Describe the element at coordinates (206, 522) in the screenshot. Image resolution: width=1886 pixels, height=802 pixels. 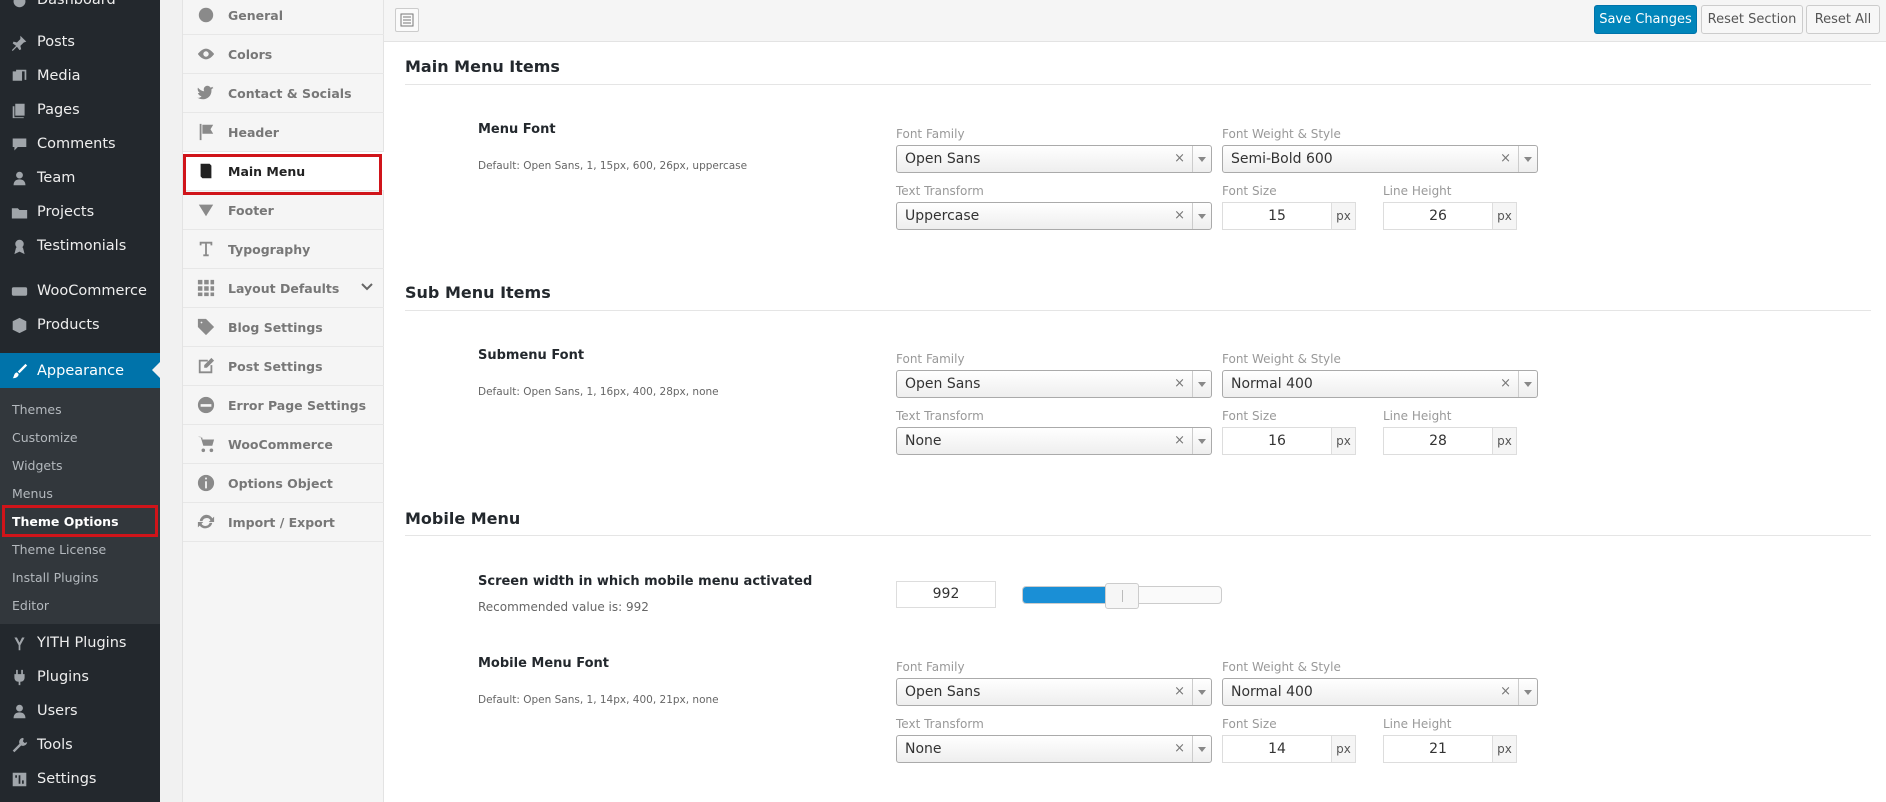
I see `refresh-icon` at that location.